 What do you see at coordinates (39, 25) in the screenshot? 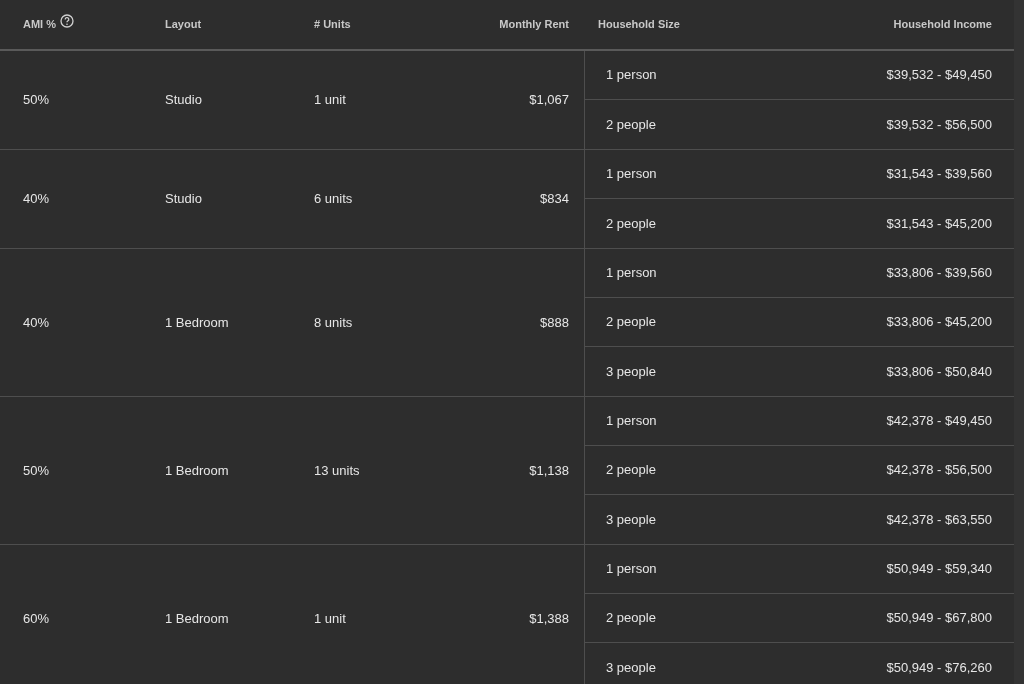
I see `column-header: AMI %` at bounding box center [39, 25].